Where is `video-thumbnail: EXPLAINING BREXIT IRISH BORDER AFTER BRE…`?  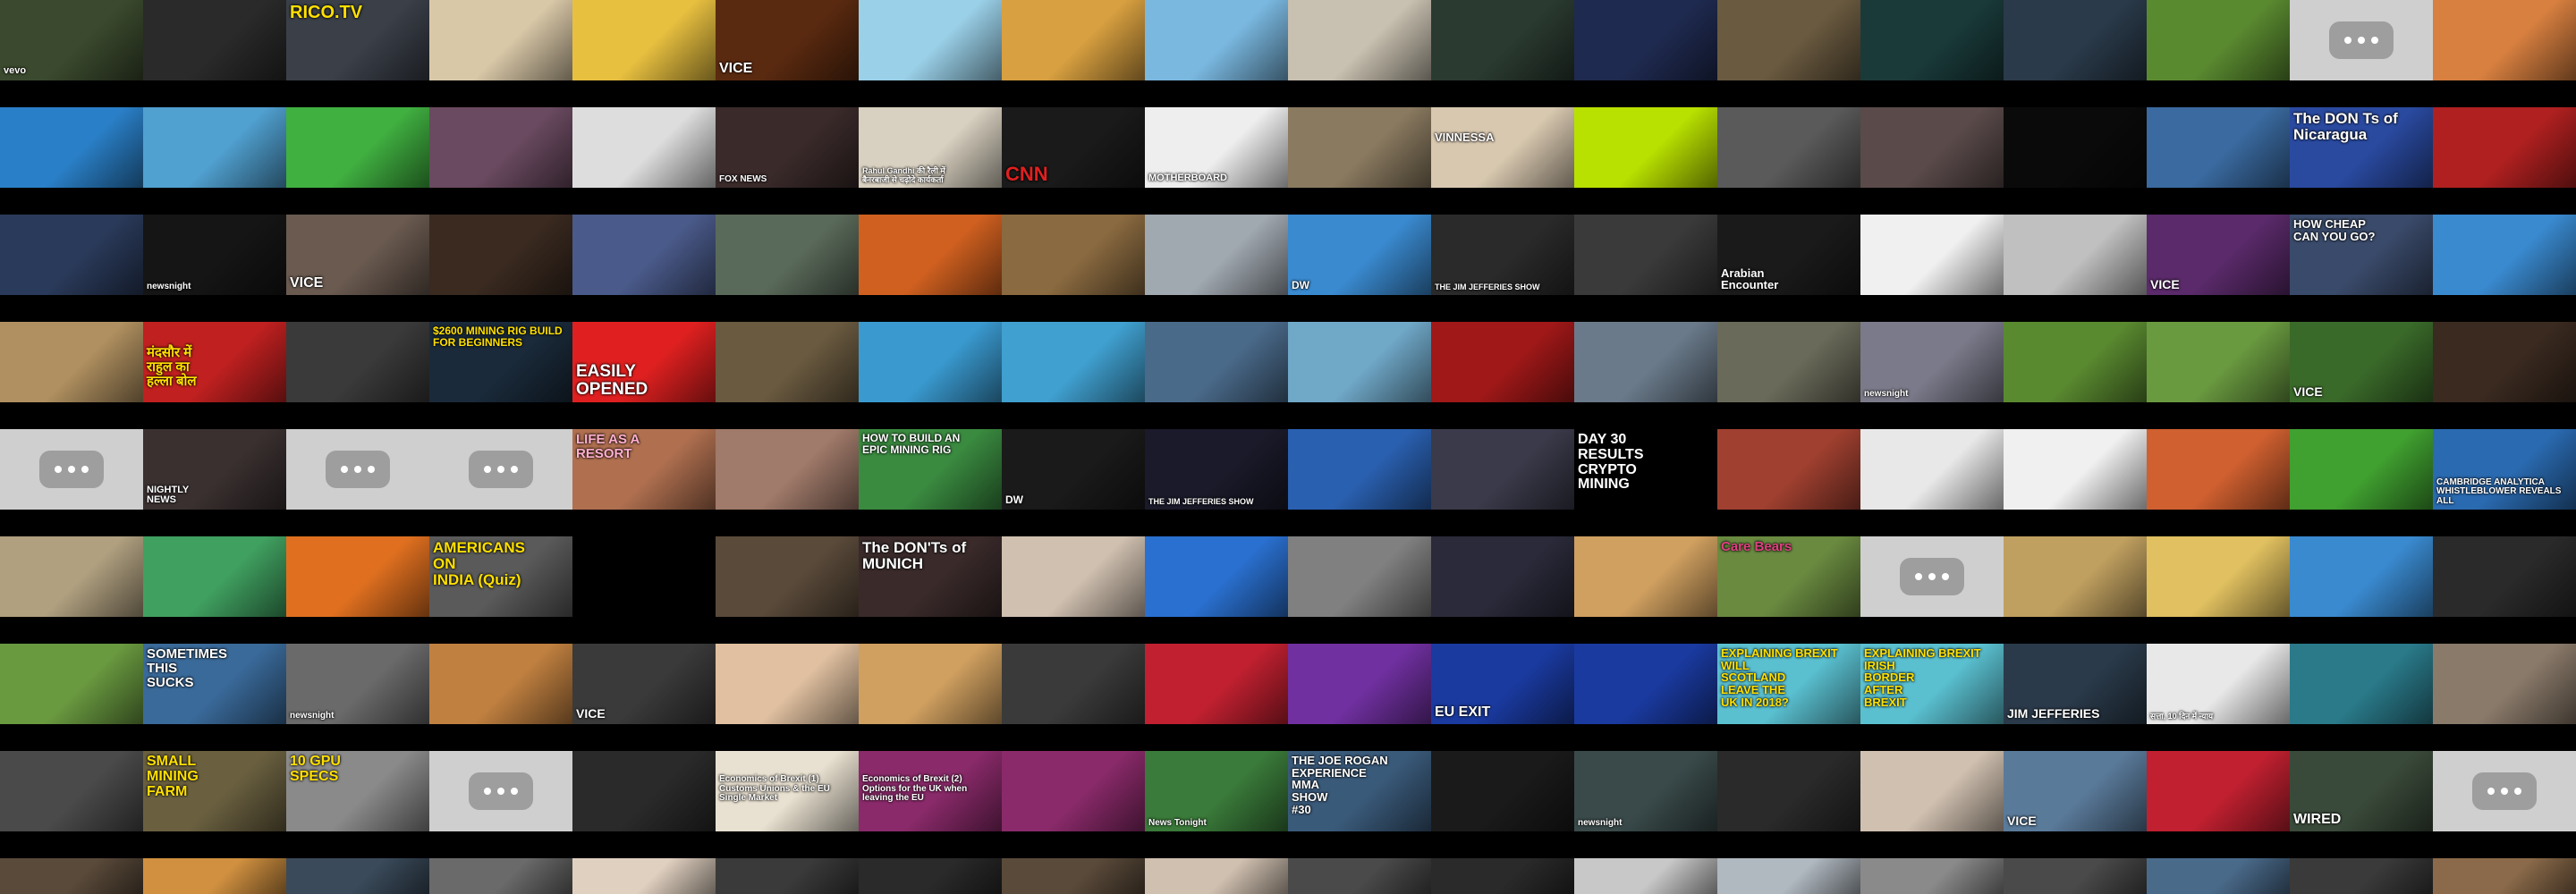 video-thumbnail: EXPLAINING BREXIT IRISH BORDER AFTER BRE… is located at coordinates (1932, 684).